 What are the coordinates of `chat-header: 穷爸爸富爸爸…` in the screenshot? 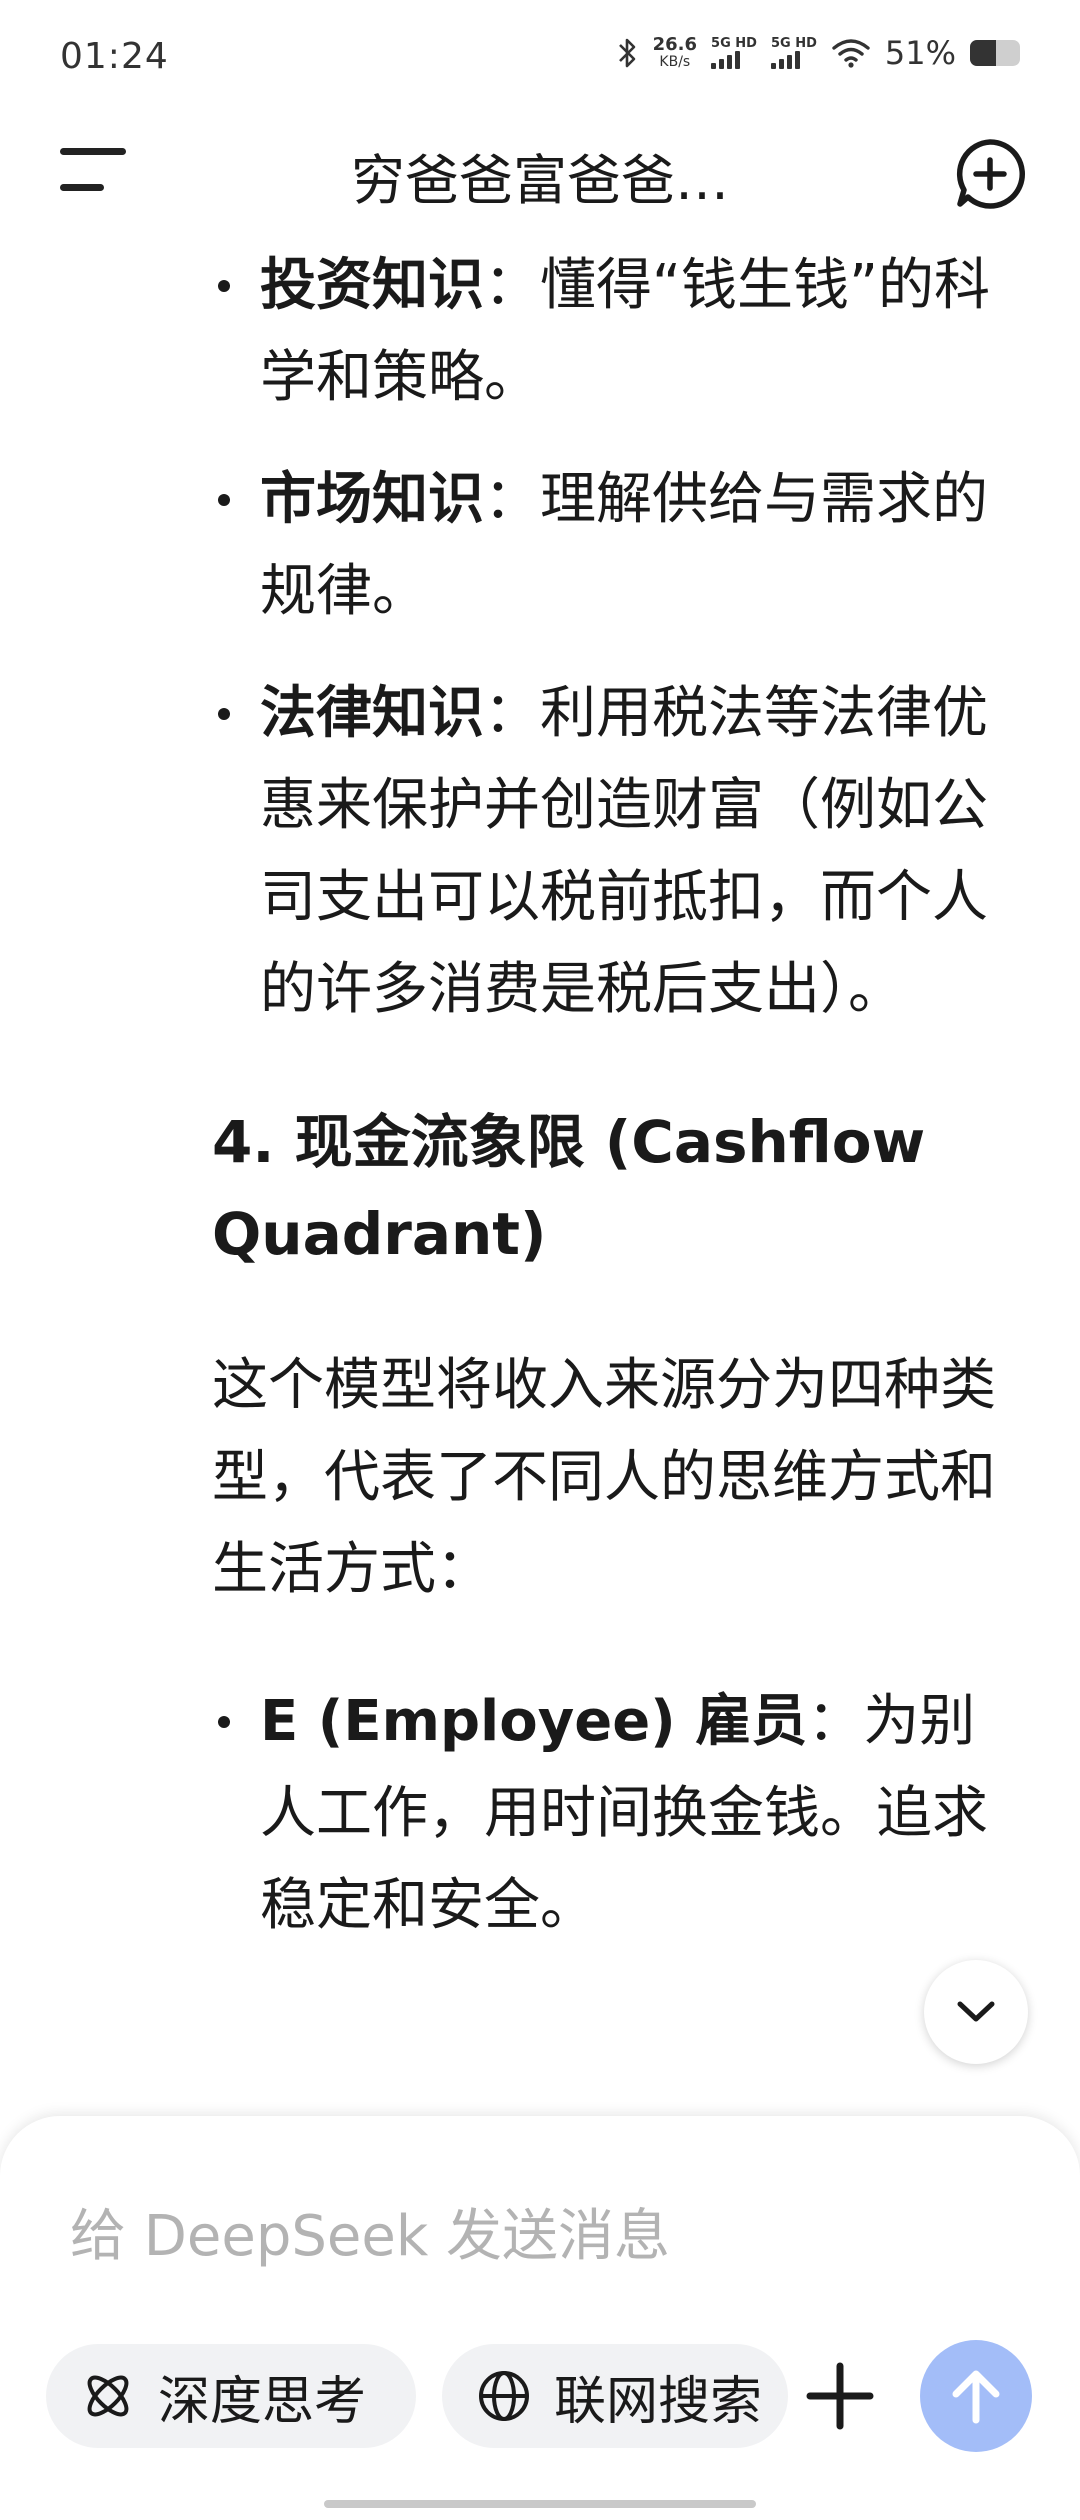 It's located at (540, 170).